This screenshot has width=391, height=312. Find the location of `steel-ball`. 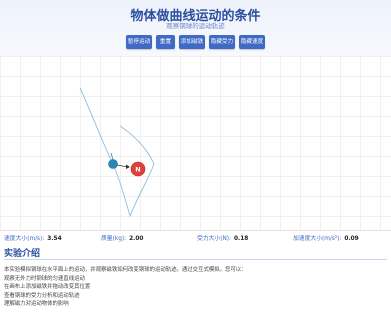

steel-ball is located at coordinates (113, 164).